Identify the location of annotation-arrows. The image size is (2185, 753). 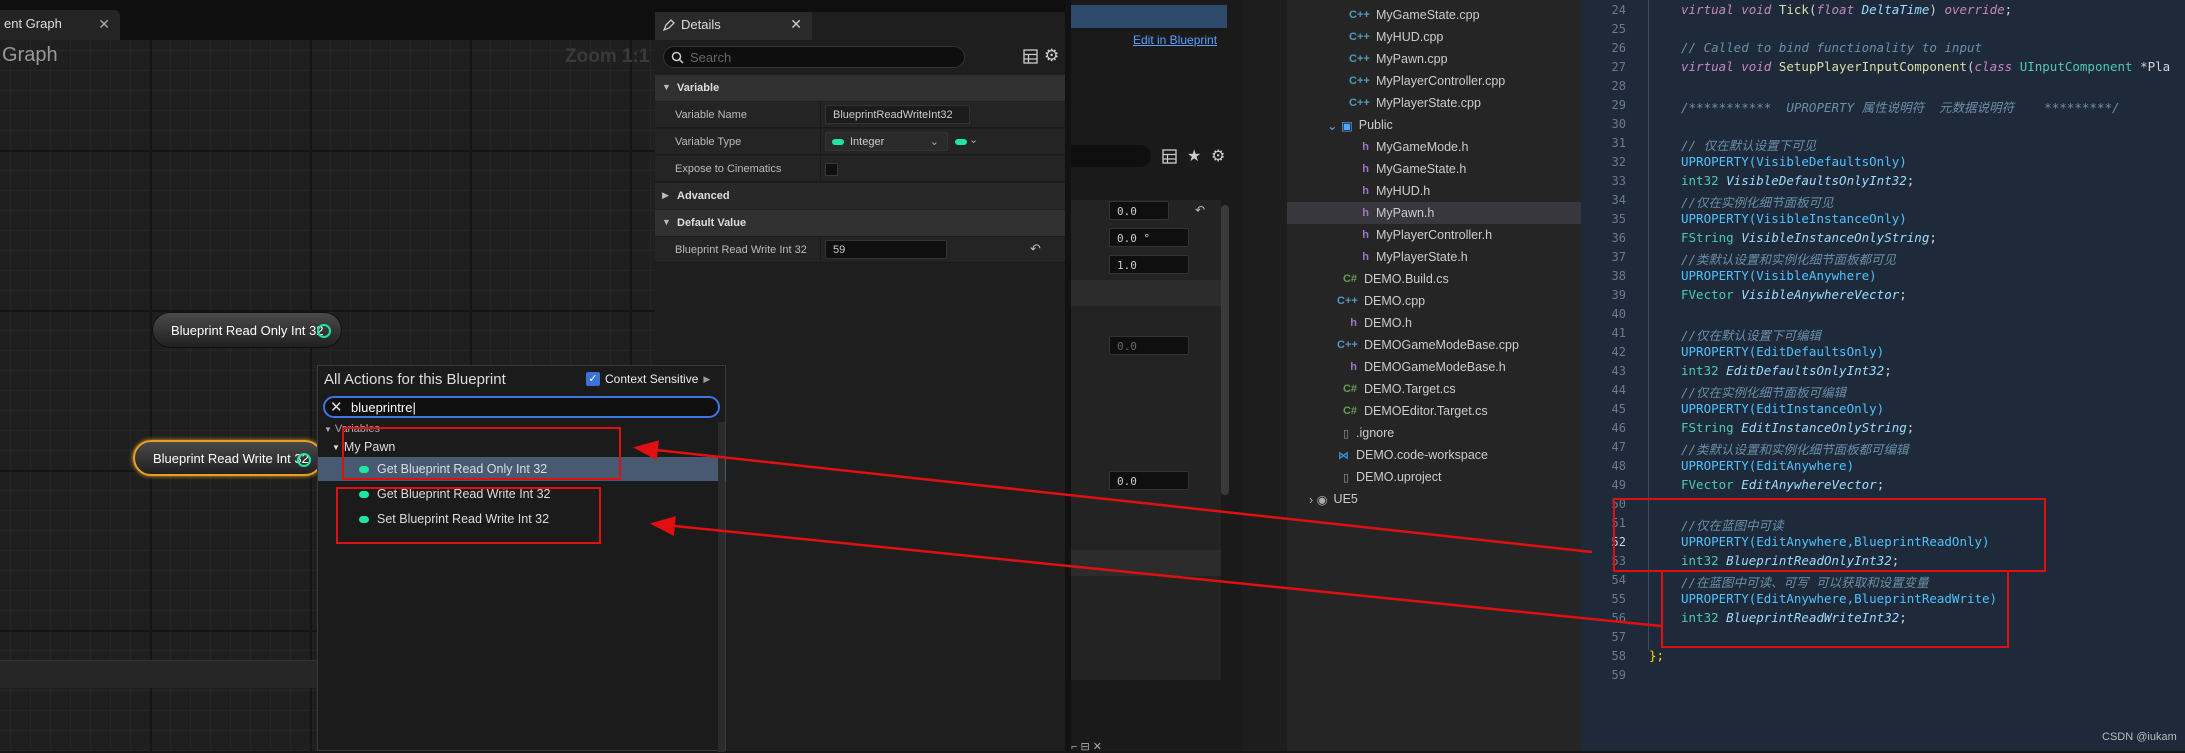
(1147, 534).